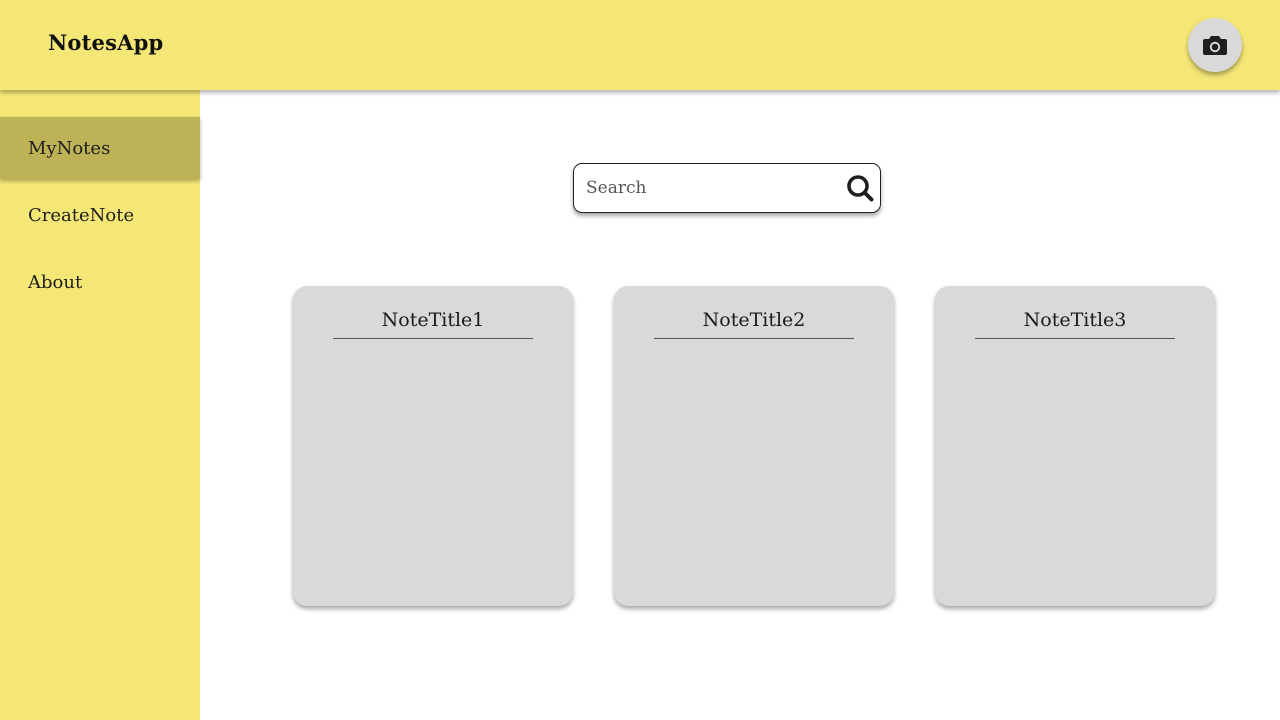 The height and width of the screenshot is (720, 1280). Describe the element at coordinates (1075, 322) in the screenshot. I see `note-title: NoteTitle3` at that location.